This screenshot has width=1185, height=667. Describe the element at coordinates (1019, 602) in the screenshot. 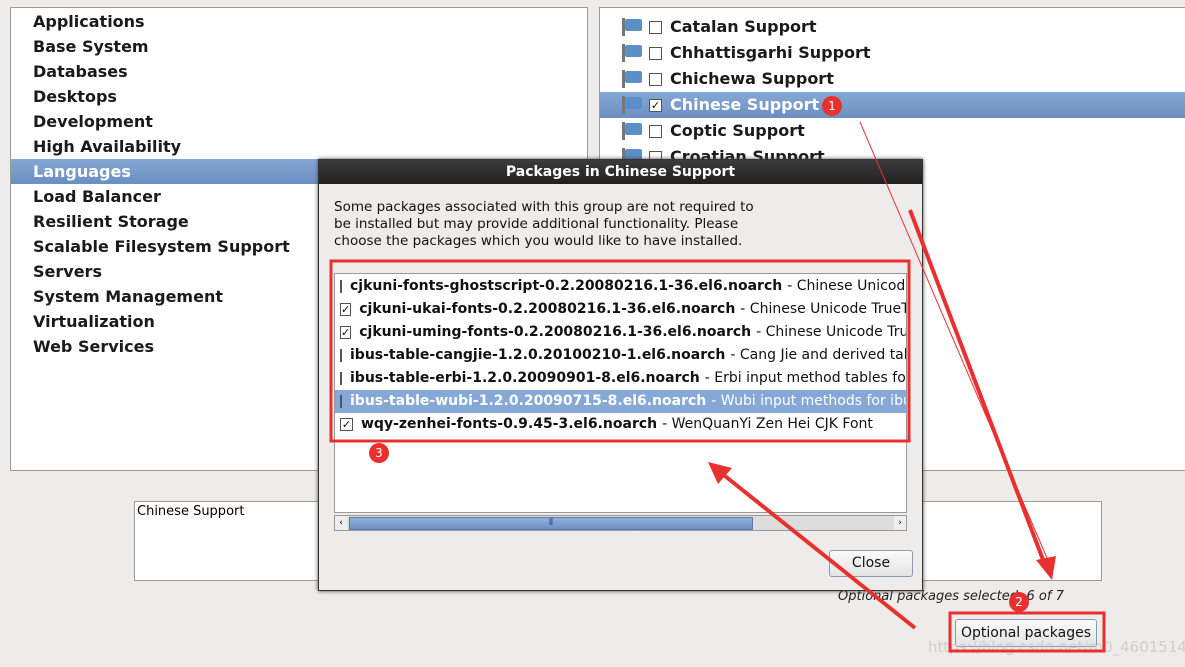

I see `annotation-badge-2: 2` at that location.